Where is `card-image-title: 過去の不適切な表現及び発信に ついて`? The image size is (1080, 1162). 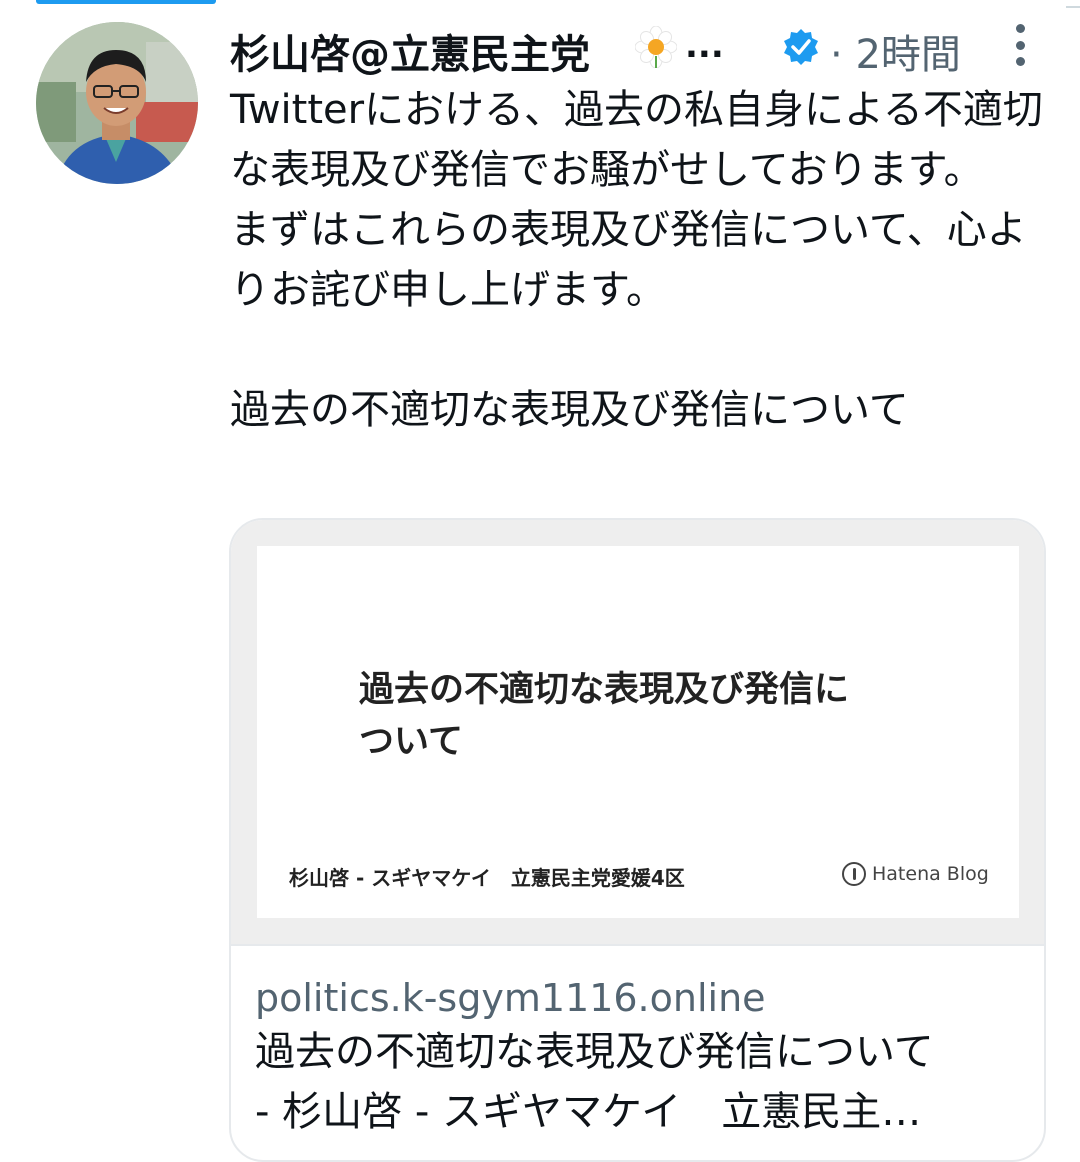 card-image-title: 過去の不適切な表現及び発信に ついて is located at coordinates (604, 716).